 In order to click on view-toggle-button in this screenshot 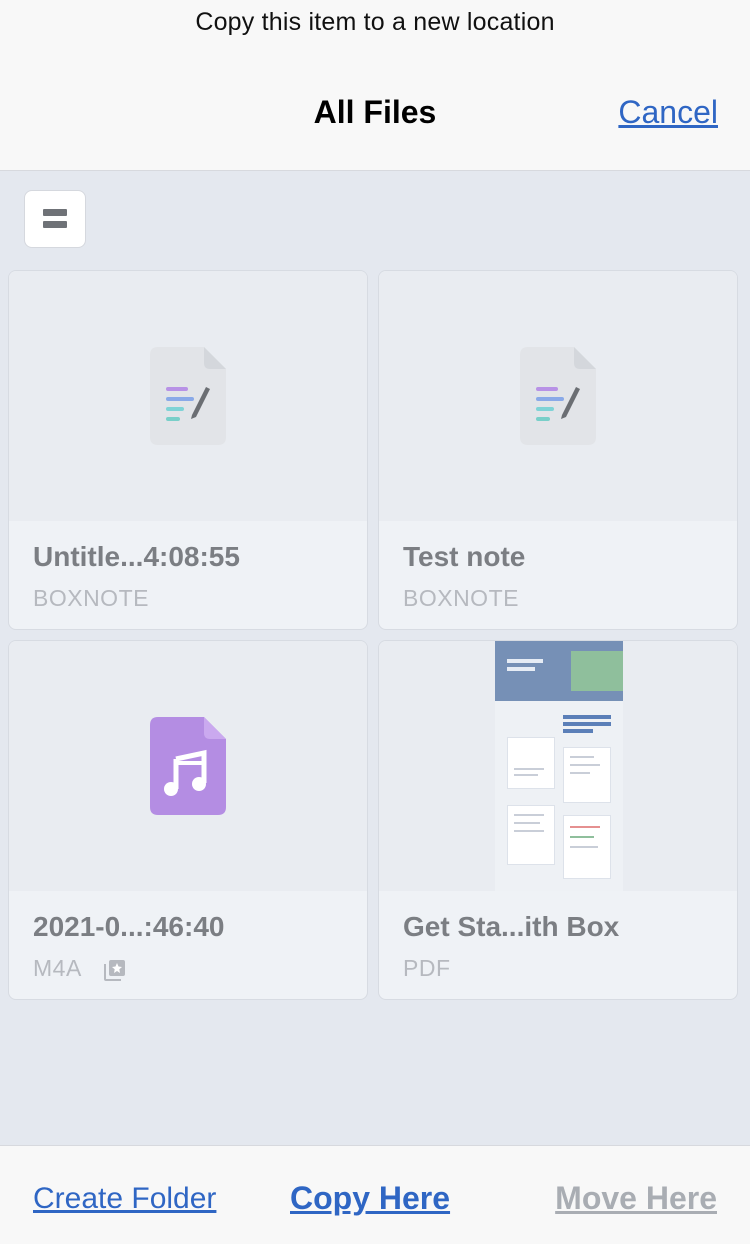, I will do `click(55, 219)`.